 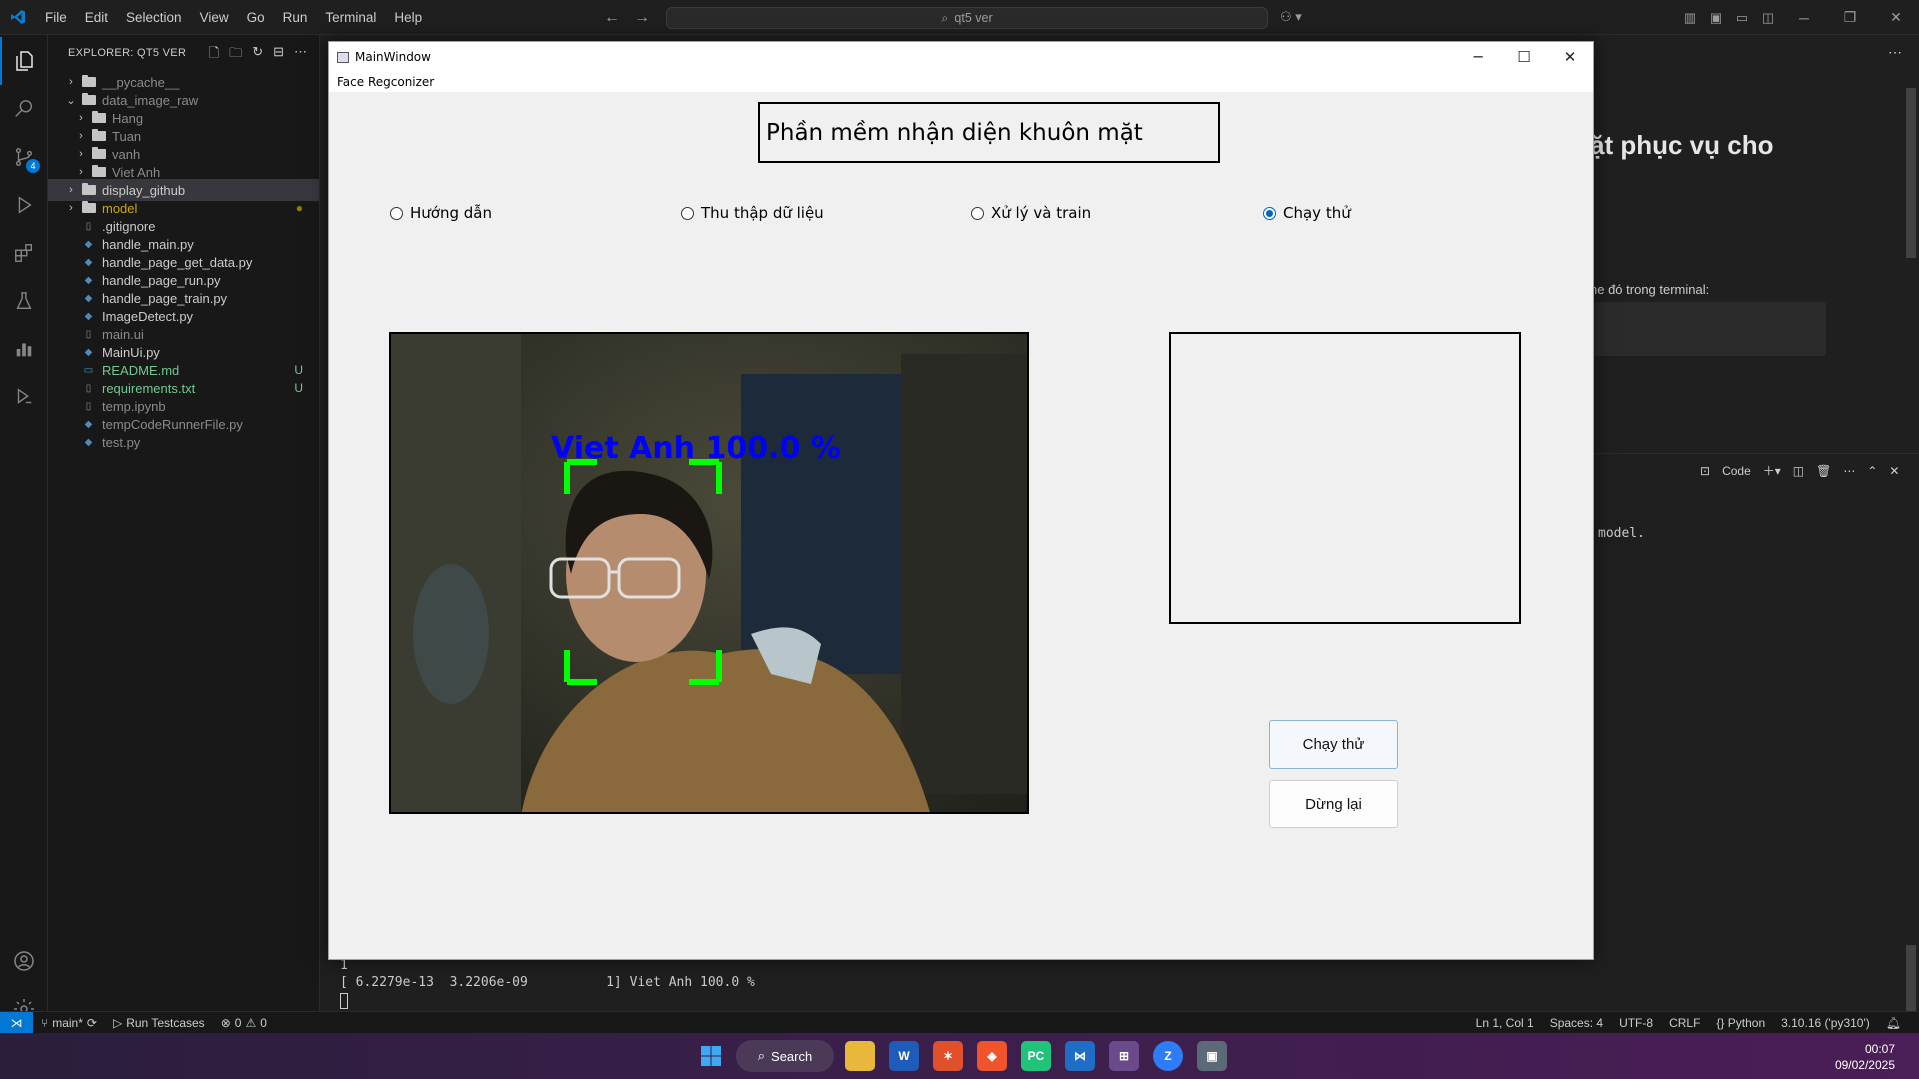 I want to click on menu-view: View, so click(x=214, y=17).